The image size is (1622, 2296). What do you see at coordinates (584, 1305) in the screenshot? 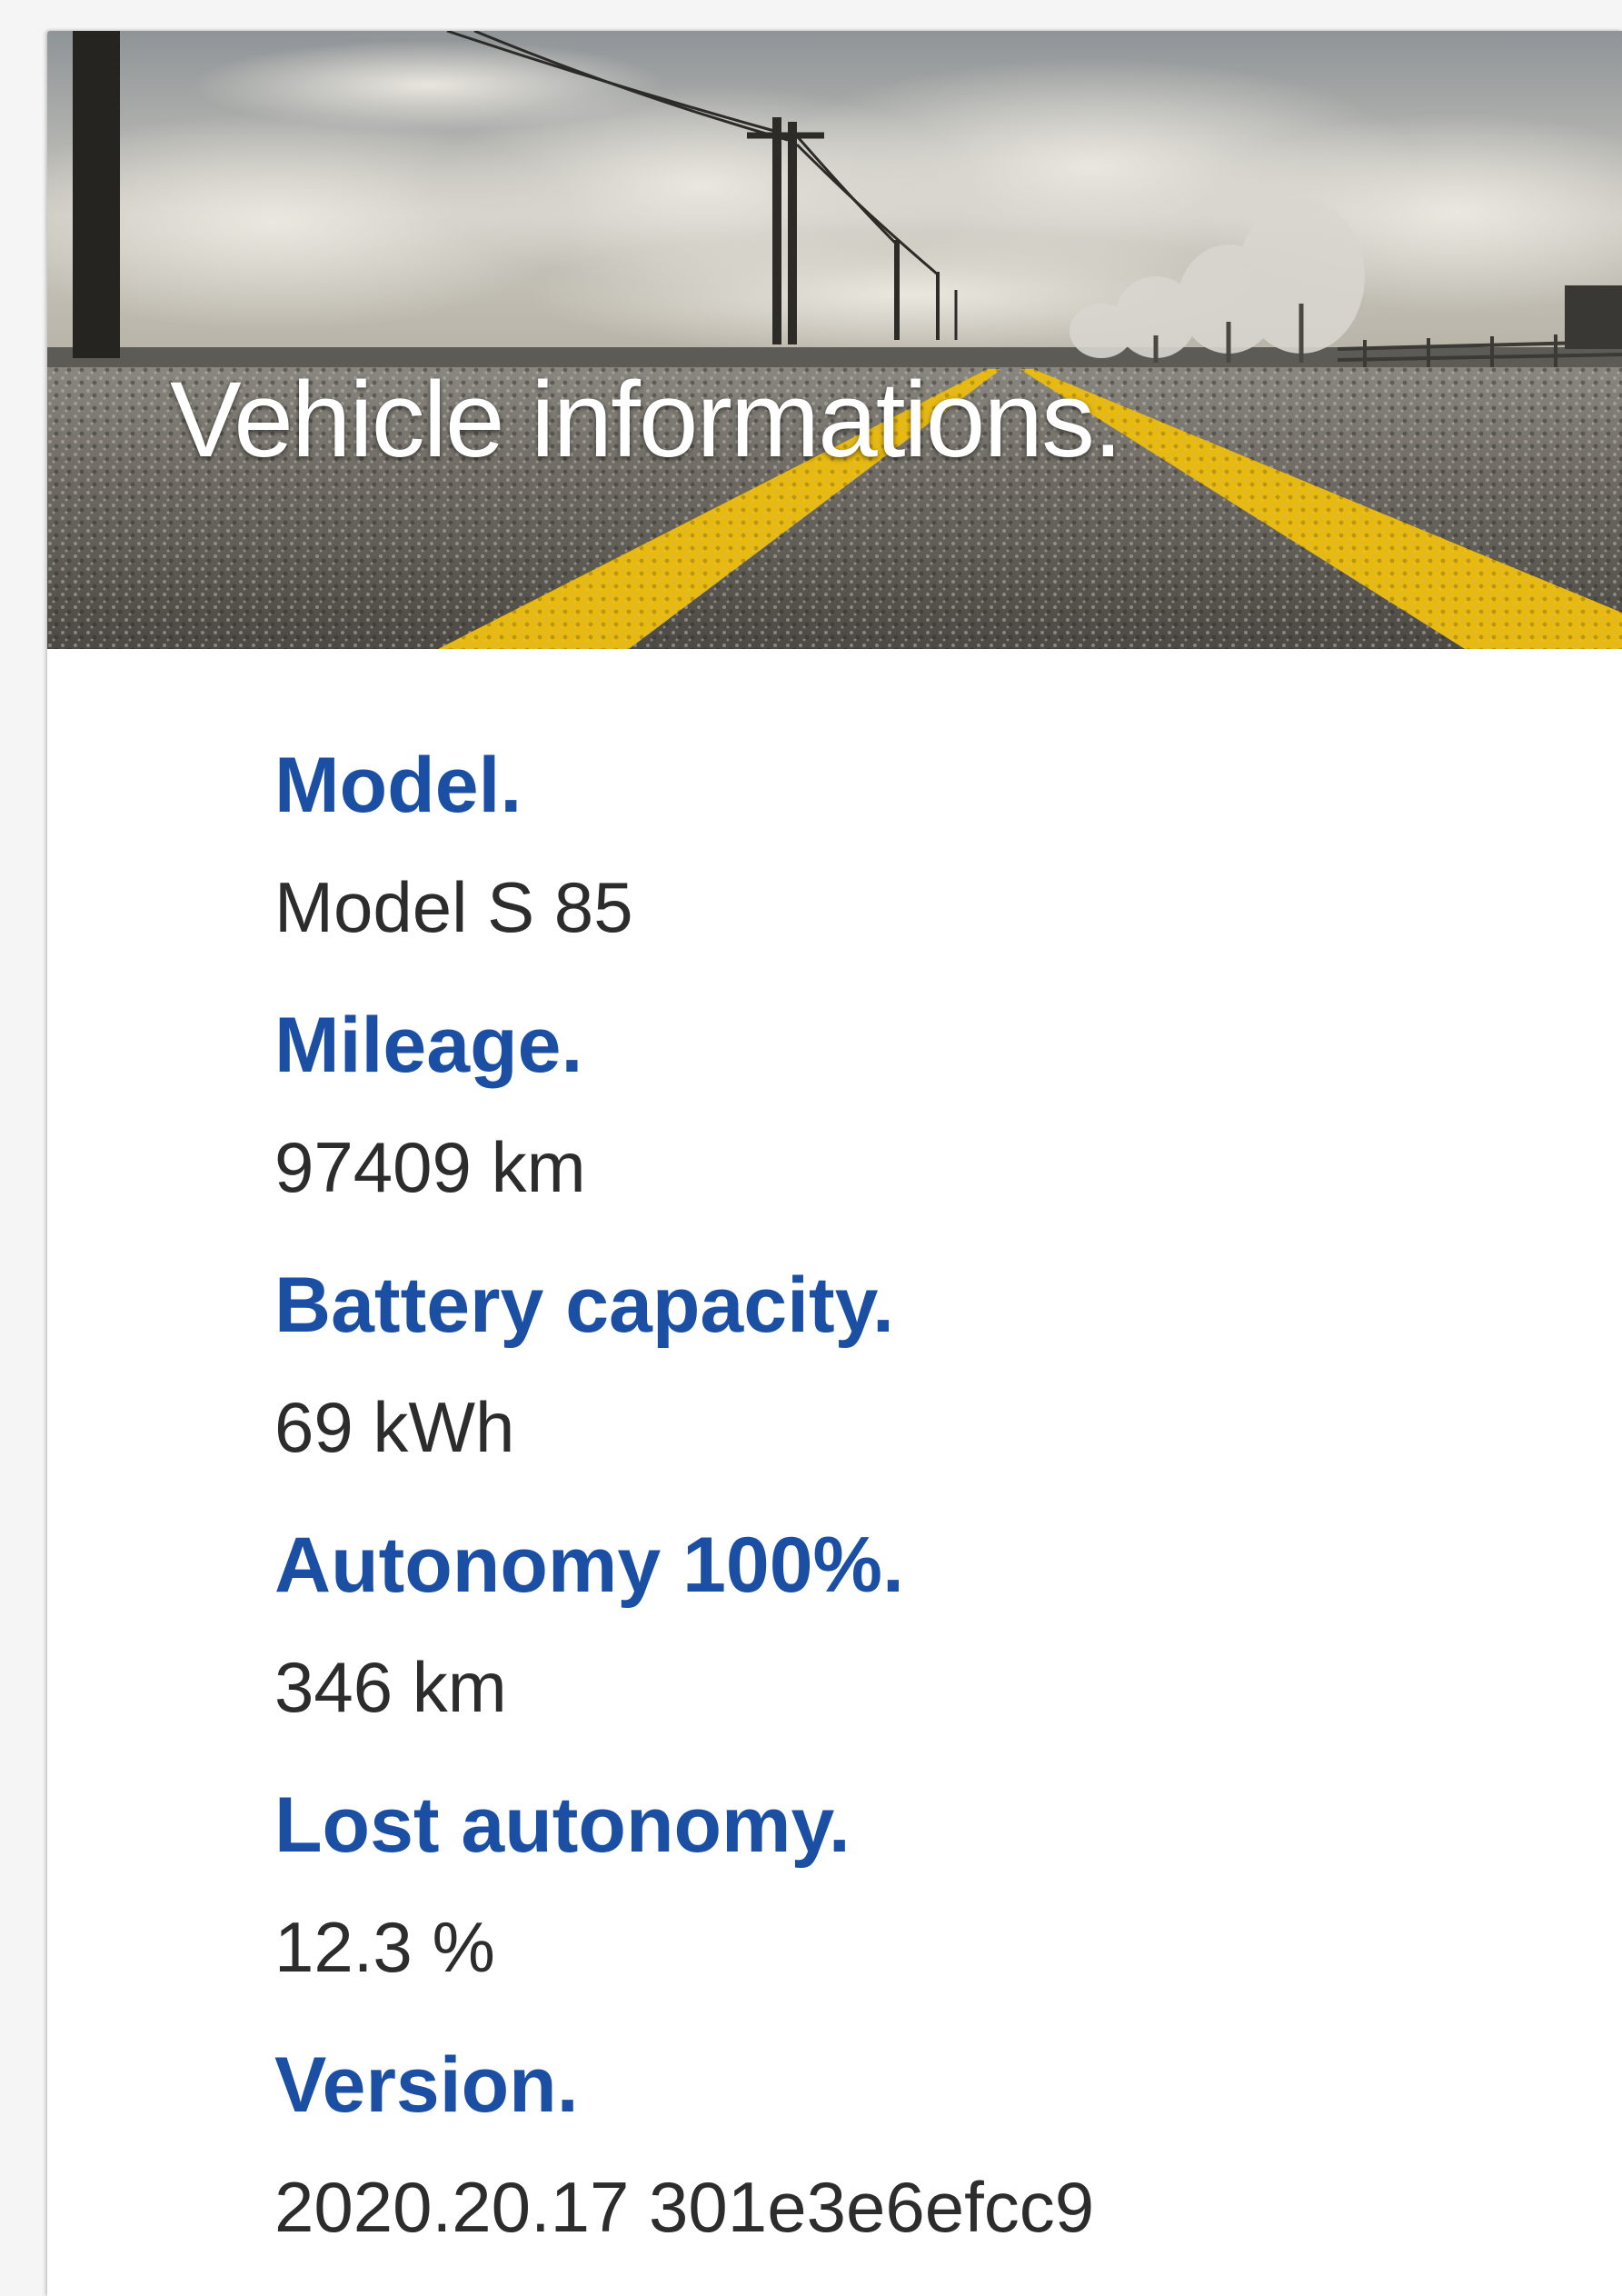
I see `field-label-battery-capacity: Battery capacity.` at bounding box center [584, 1305].